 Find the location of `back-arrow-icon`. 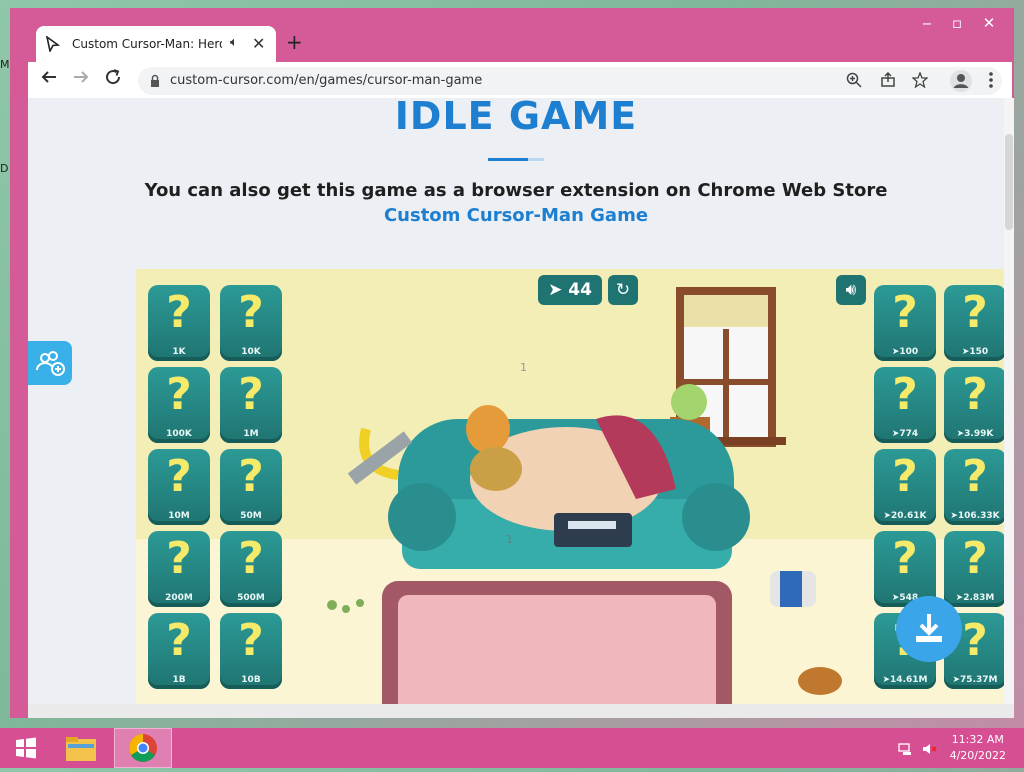

back-arrow-icon is located at coordinates (49, 79).